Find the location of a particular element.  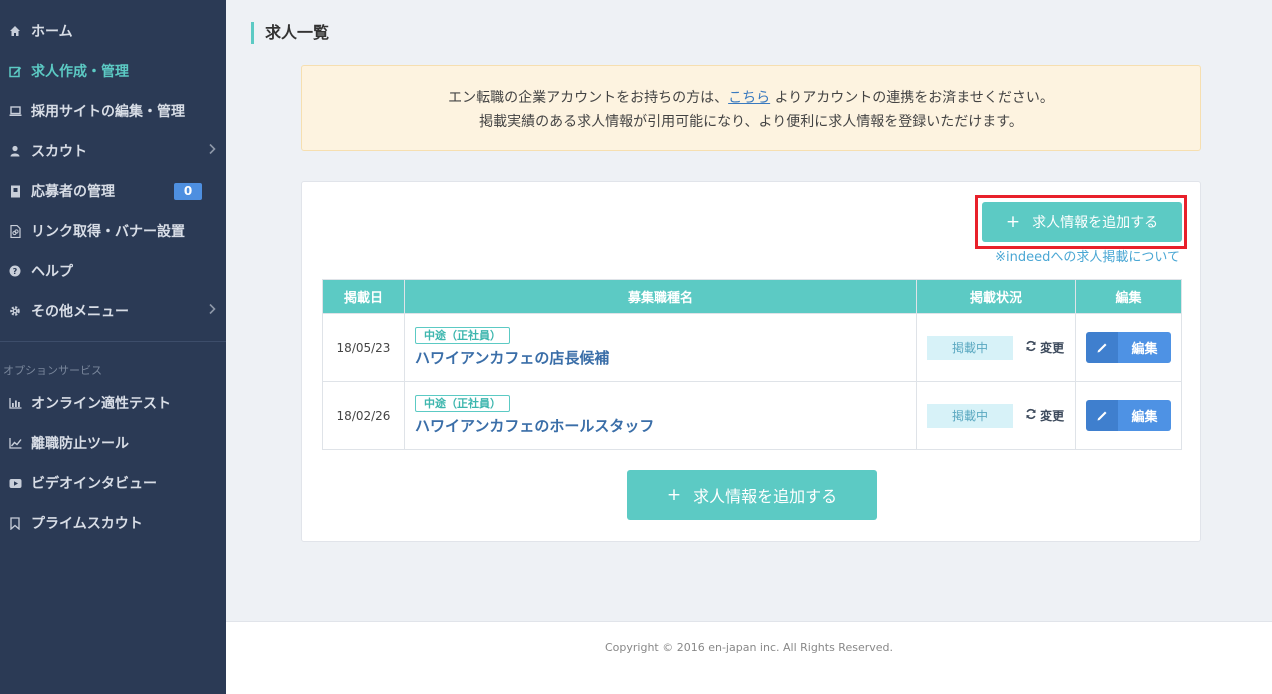

sidebar-item-label: リンク取得・バナー設置 is located at coordinates (108, 232).